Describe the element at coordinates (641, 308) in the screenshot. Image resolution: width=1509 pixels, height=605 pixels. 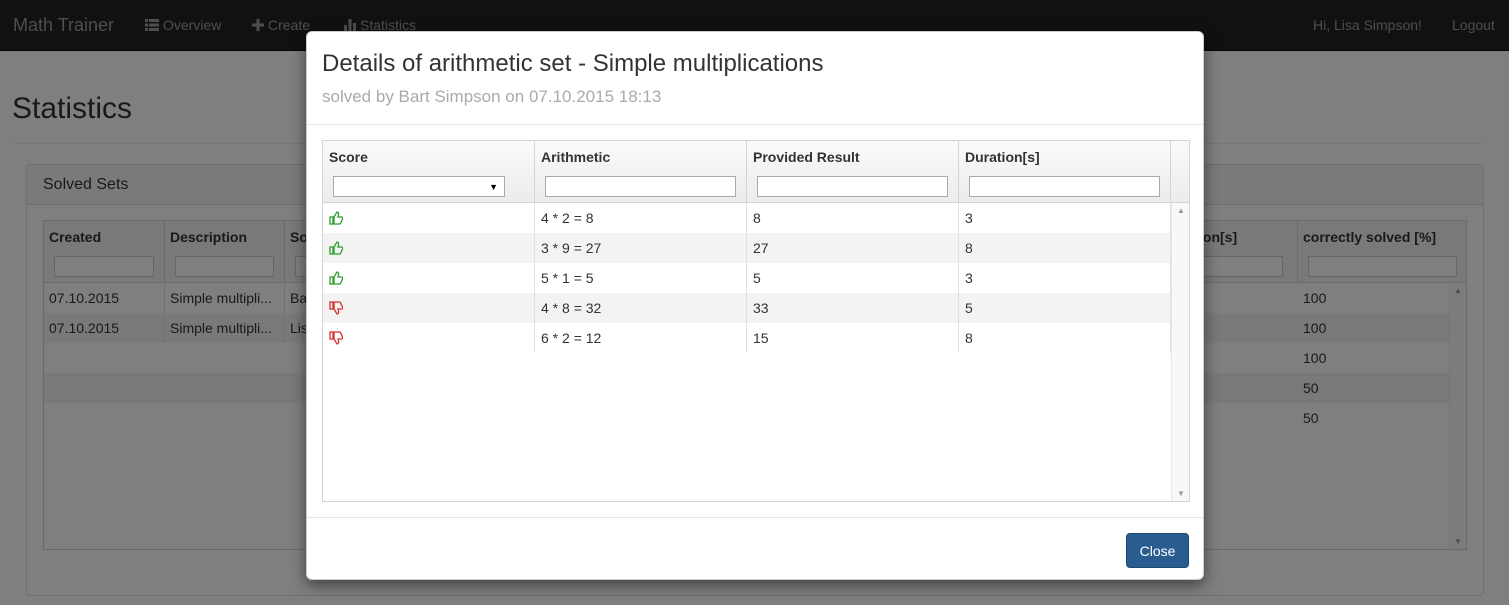
I see `cell-arithmetic: 4 * 8 = 32` at that location.